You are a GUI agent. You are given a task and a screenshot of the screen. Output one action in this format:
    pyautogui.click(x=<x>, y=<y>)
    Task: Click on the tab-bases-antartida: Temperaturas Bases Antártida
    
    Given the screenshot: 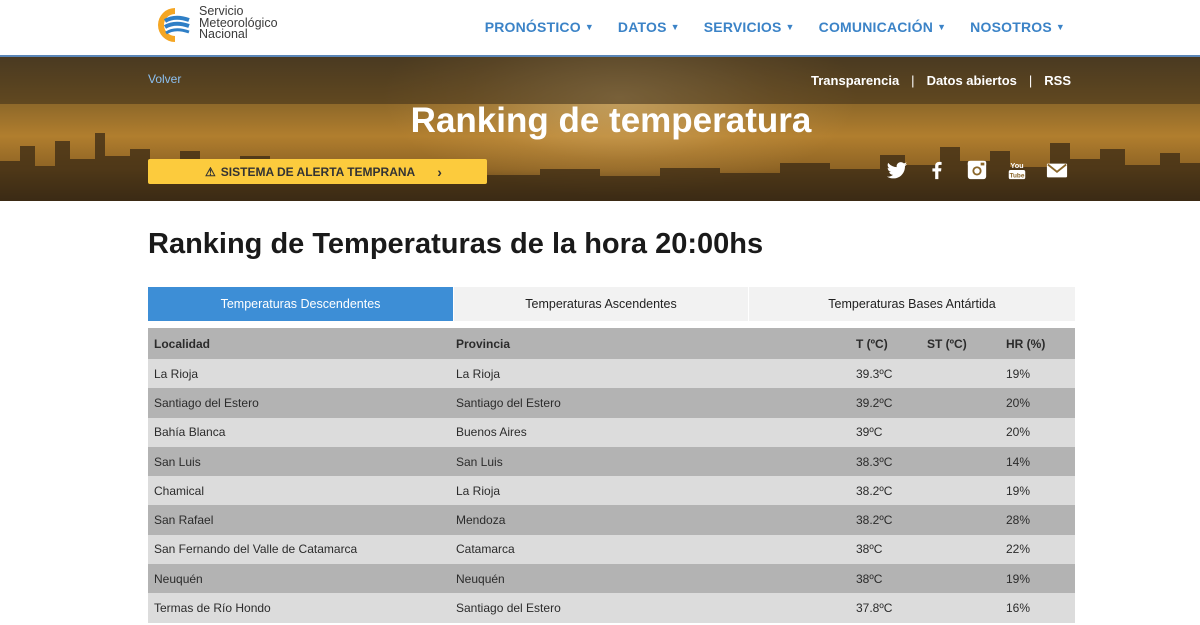 What is the action you would take?
    pyautogui.click(x=912, y=304)
    